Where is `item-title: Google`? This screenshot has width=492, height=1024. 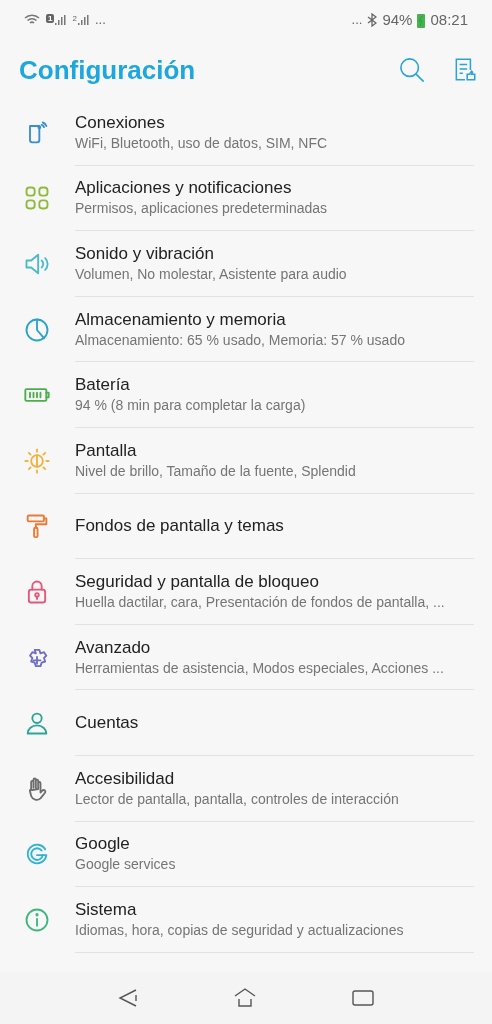
item-title: Google is located at coordinates (103, 844).